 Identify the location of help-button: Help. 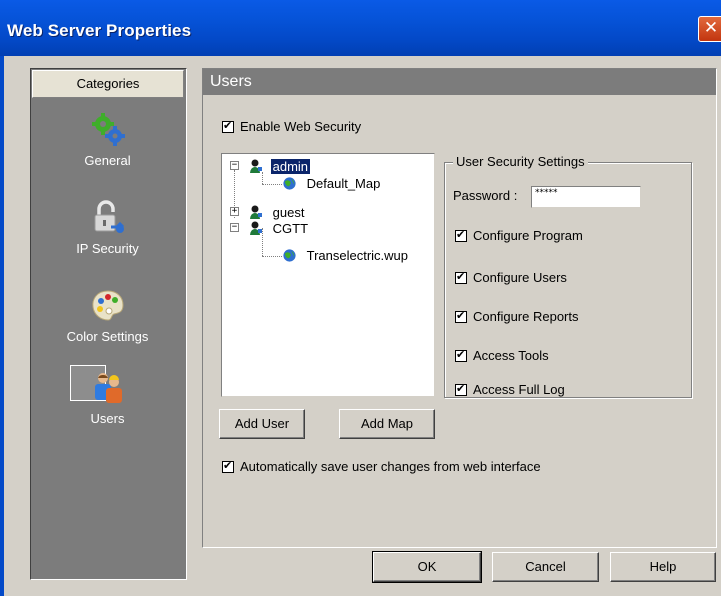
(663, 567).